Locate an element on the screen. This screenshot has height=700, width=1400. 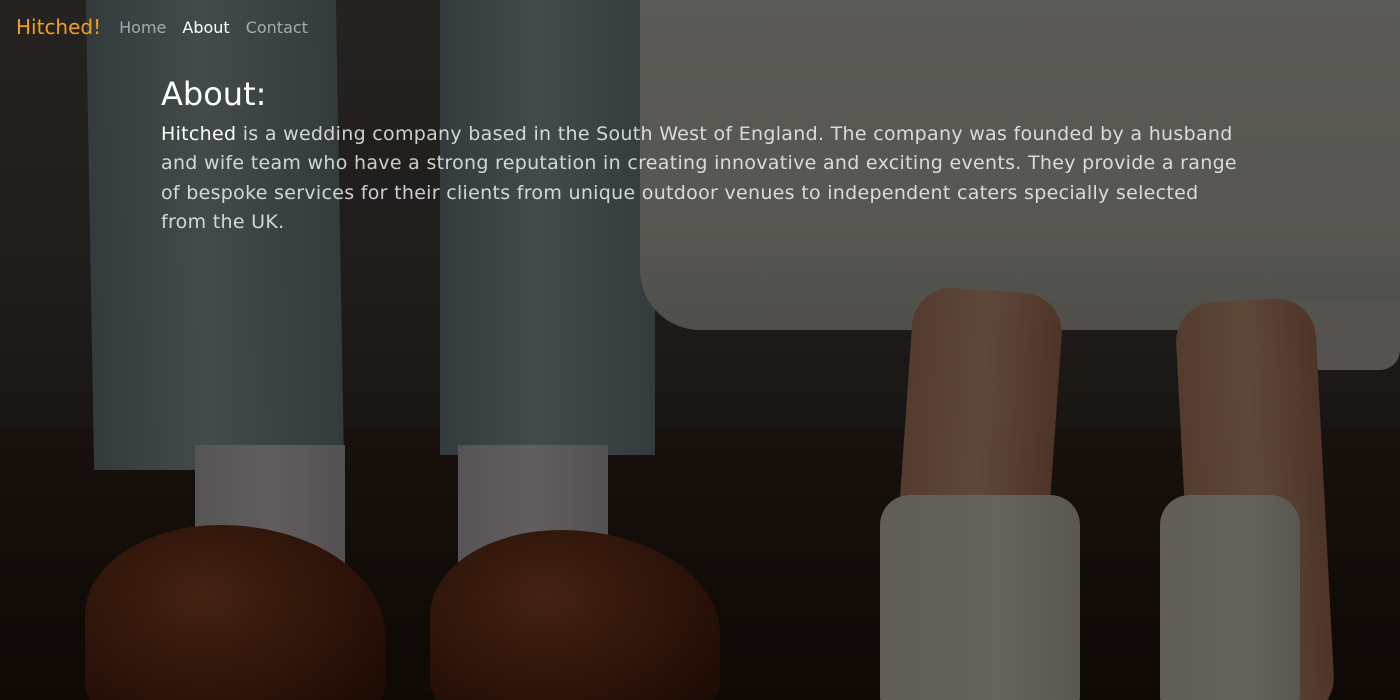
navbar: Hitched! Home About Contact is located at coordinates (700, 27).